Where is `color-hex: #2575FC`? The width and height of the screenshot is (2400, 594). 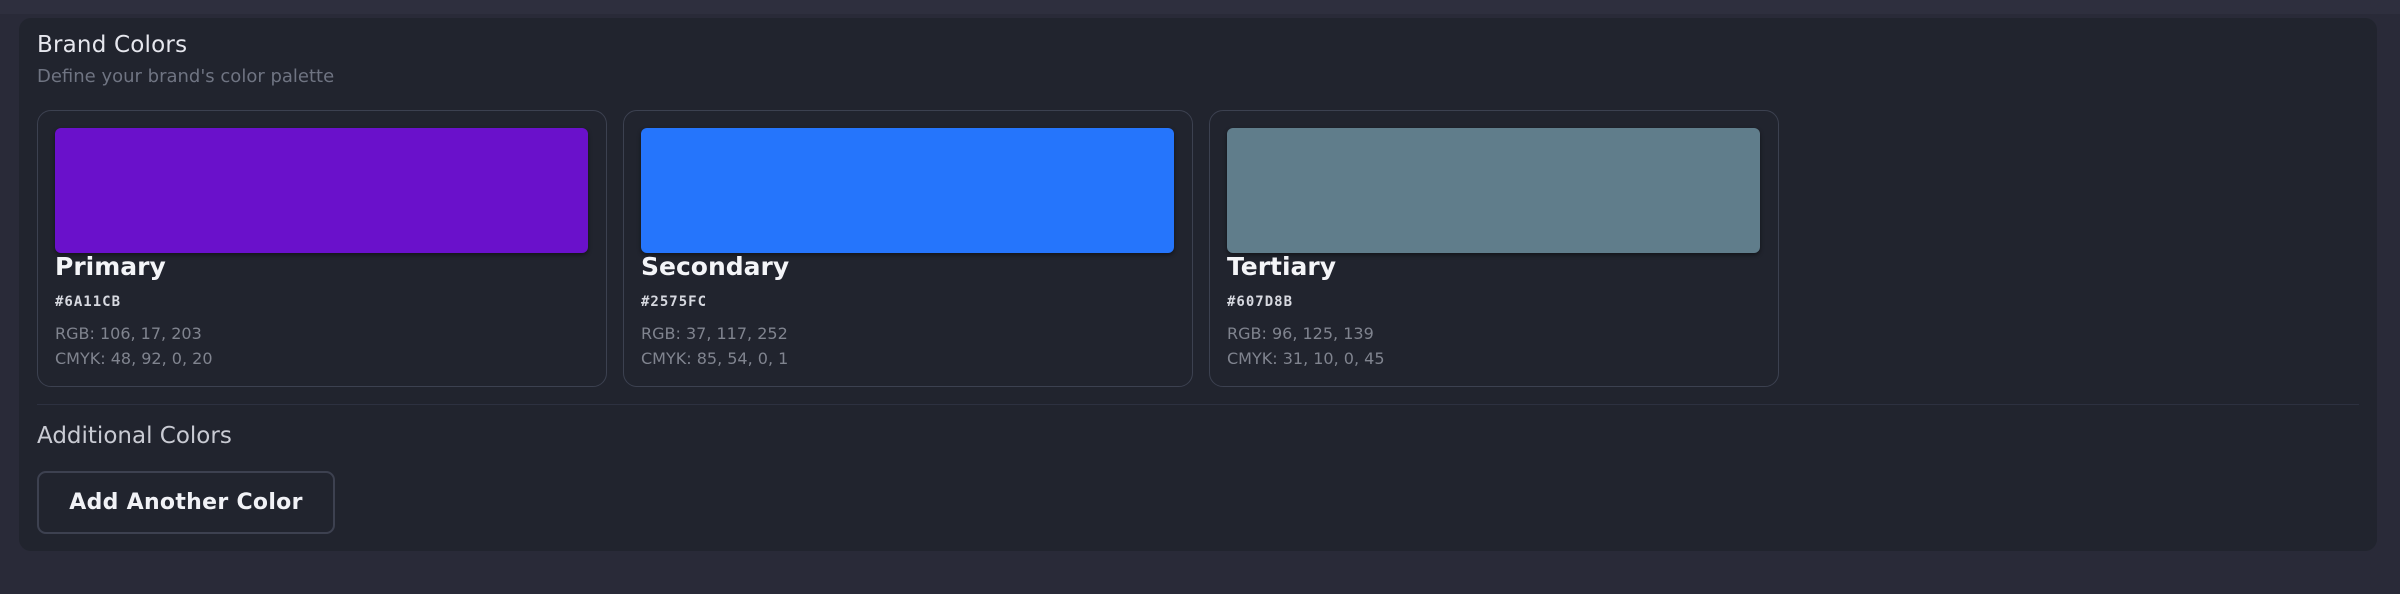
color-hex: #2575FC is located at coordinates (674, 302).